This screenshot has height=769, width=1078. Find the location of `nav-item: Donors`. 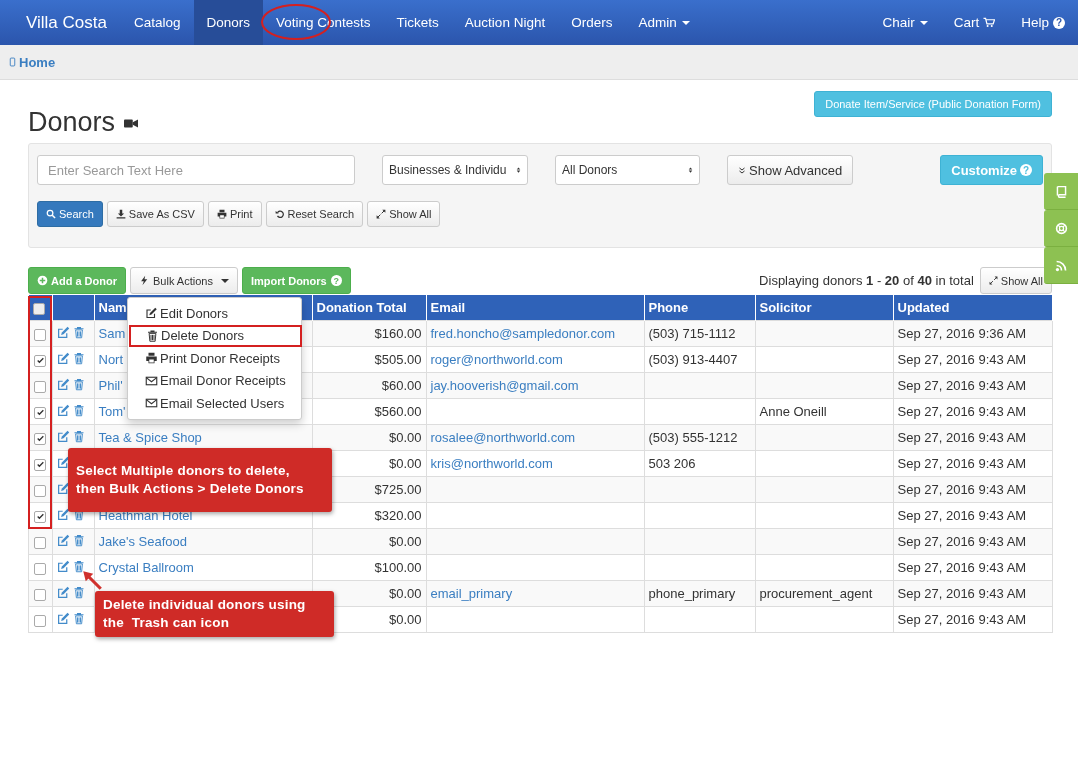

nav-item: Donors is located at coordinates (228, 22).